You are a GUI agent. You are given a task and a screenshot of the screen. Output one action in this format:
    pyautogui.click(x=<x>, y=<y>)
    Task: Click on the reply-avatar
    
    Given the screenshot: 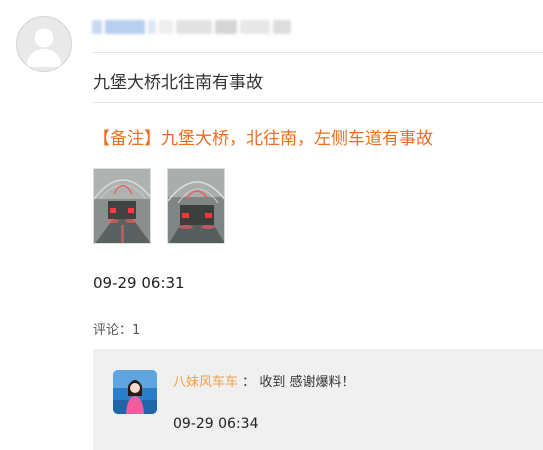 What is the action you would take?
    pyautogui.click(x=135, y=392)
    